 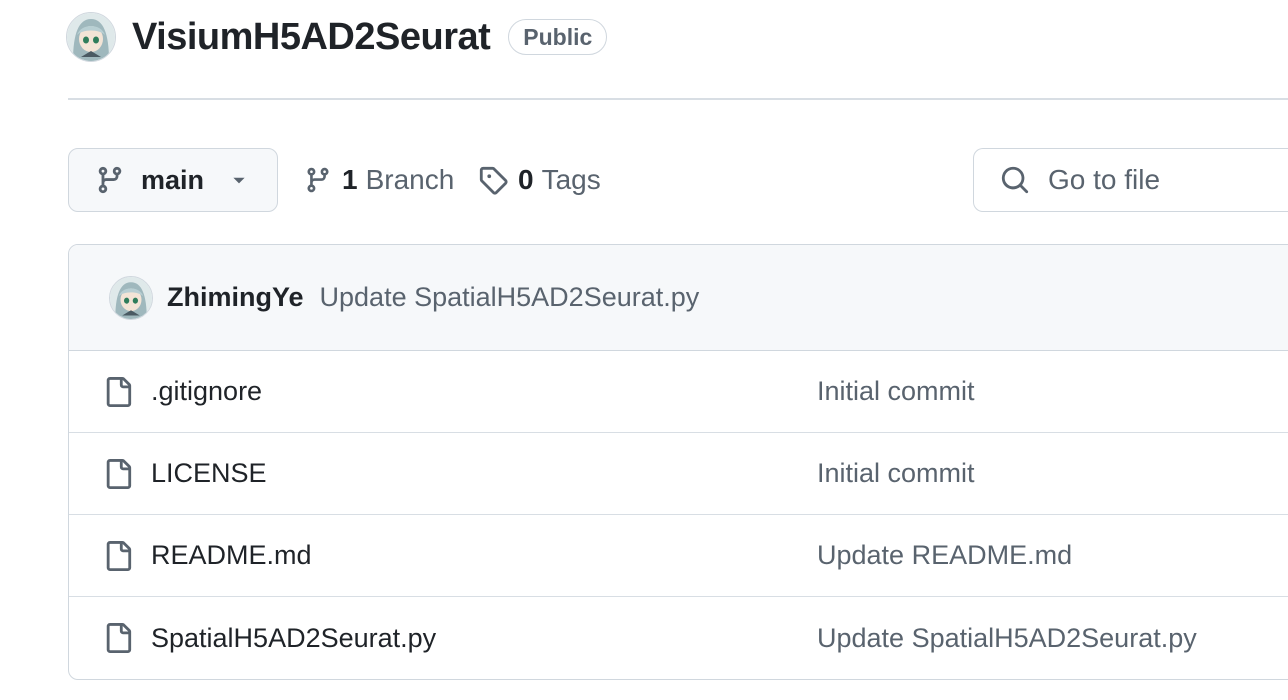 I want to click on branch-selector-button: main, so click(x=173, y=180).